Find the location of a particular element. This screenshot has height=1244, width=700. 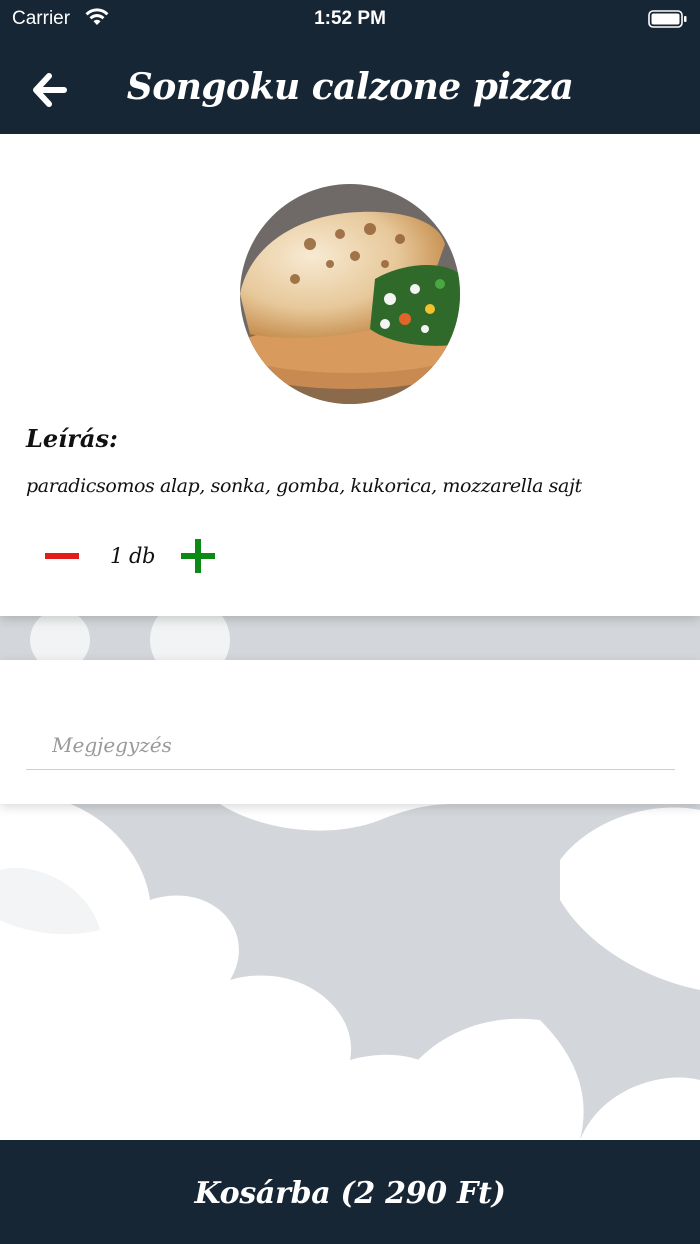

note-card is located at coordinates (350, 732).